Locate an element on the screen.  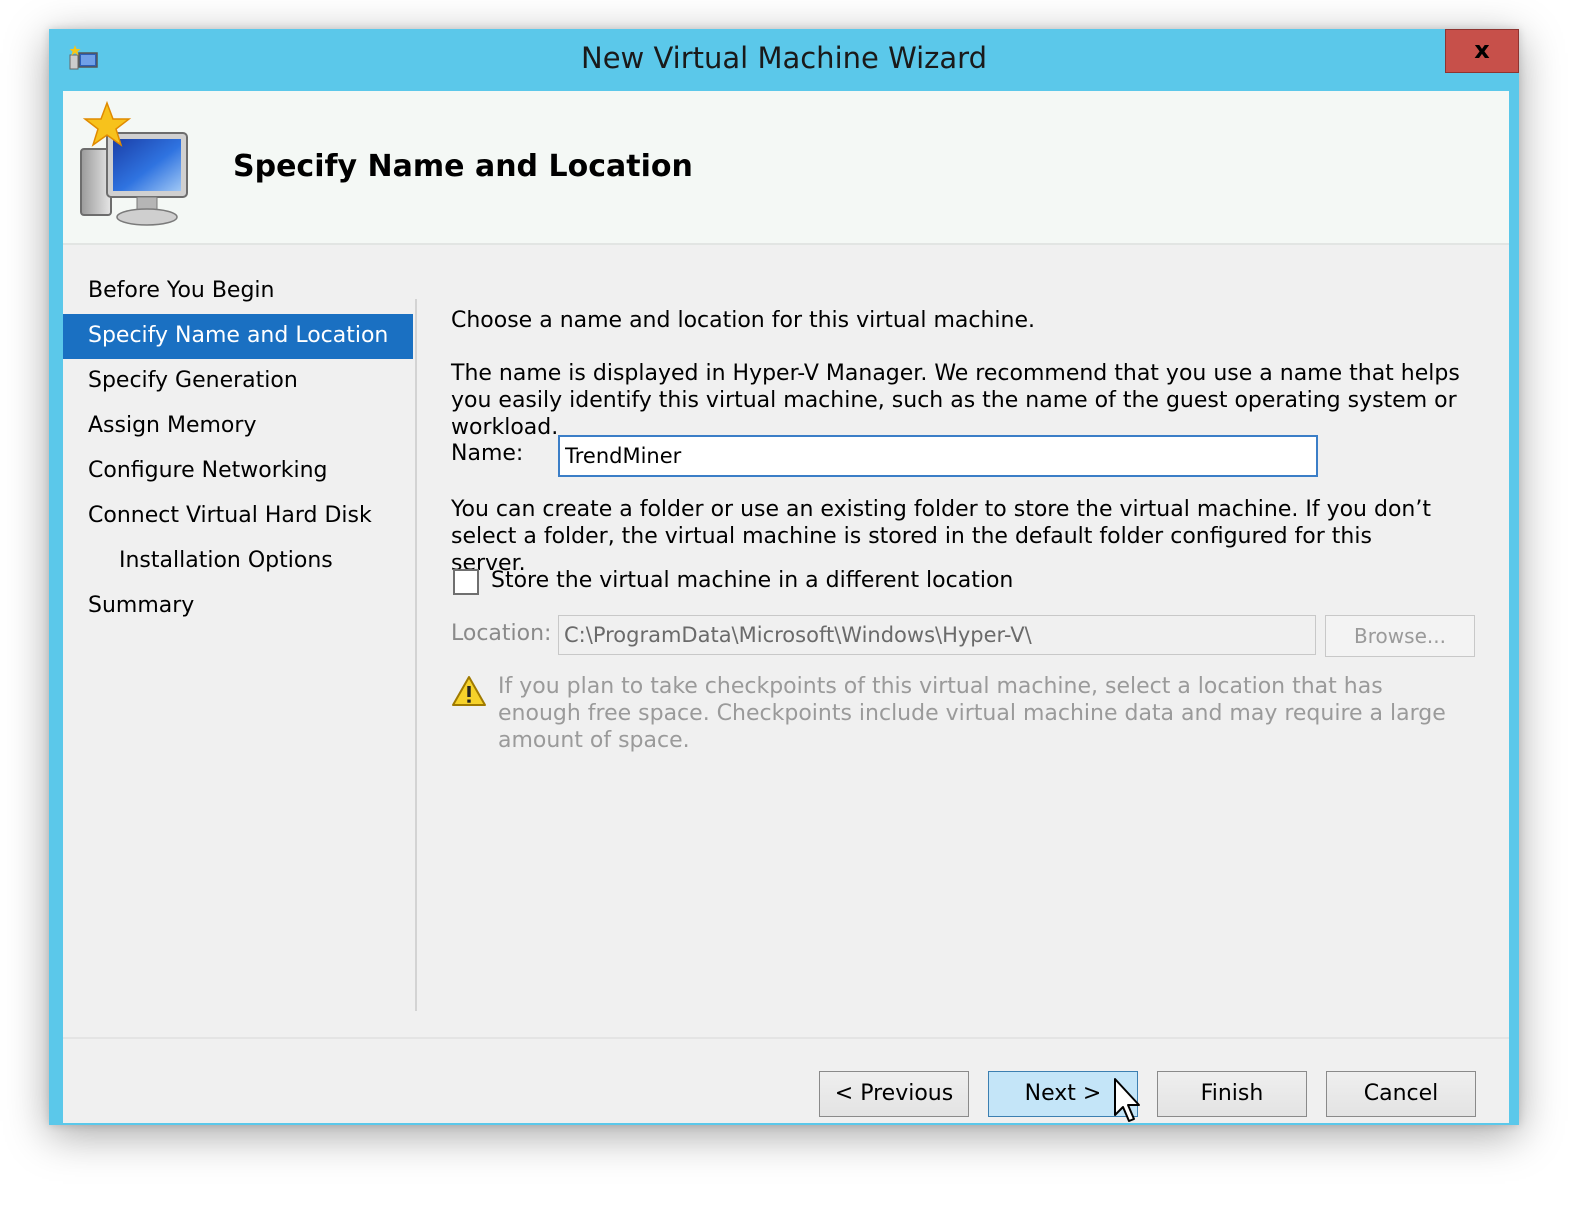
name-input is located at coordinates (938, 456).